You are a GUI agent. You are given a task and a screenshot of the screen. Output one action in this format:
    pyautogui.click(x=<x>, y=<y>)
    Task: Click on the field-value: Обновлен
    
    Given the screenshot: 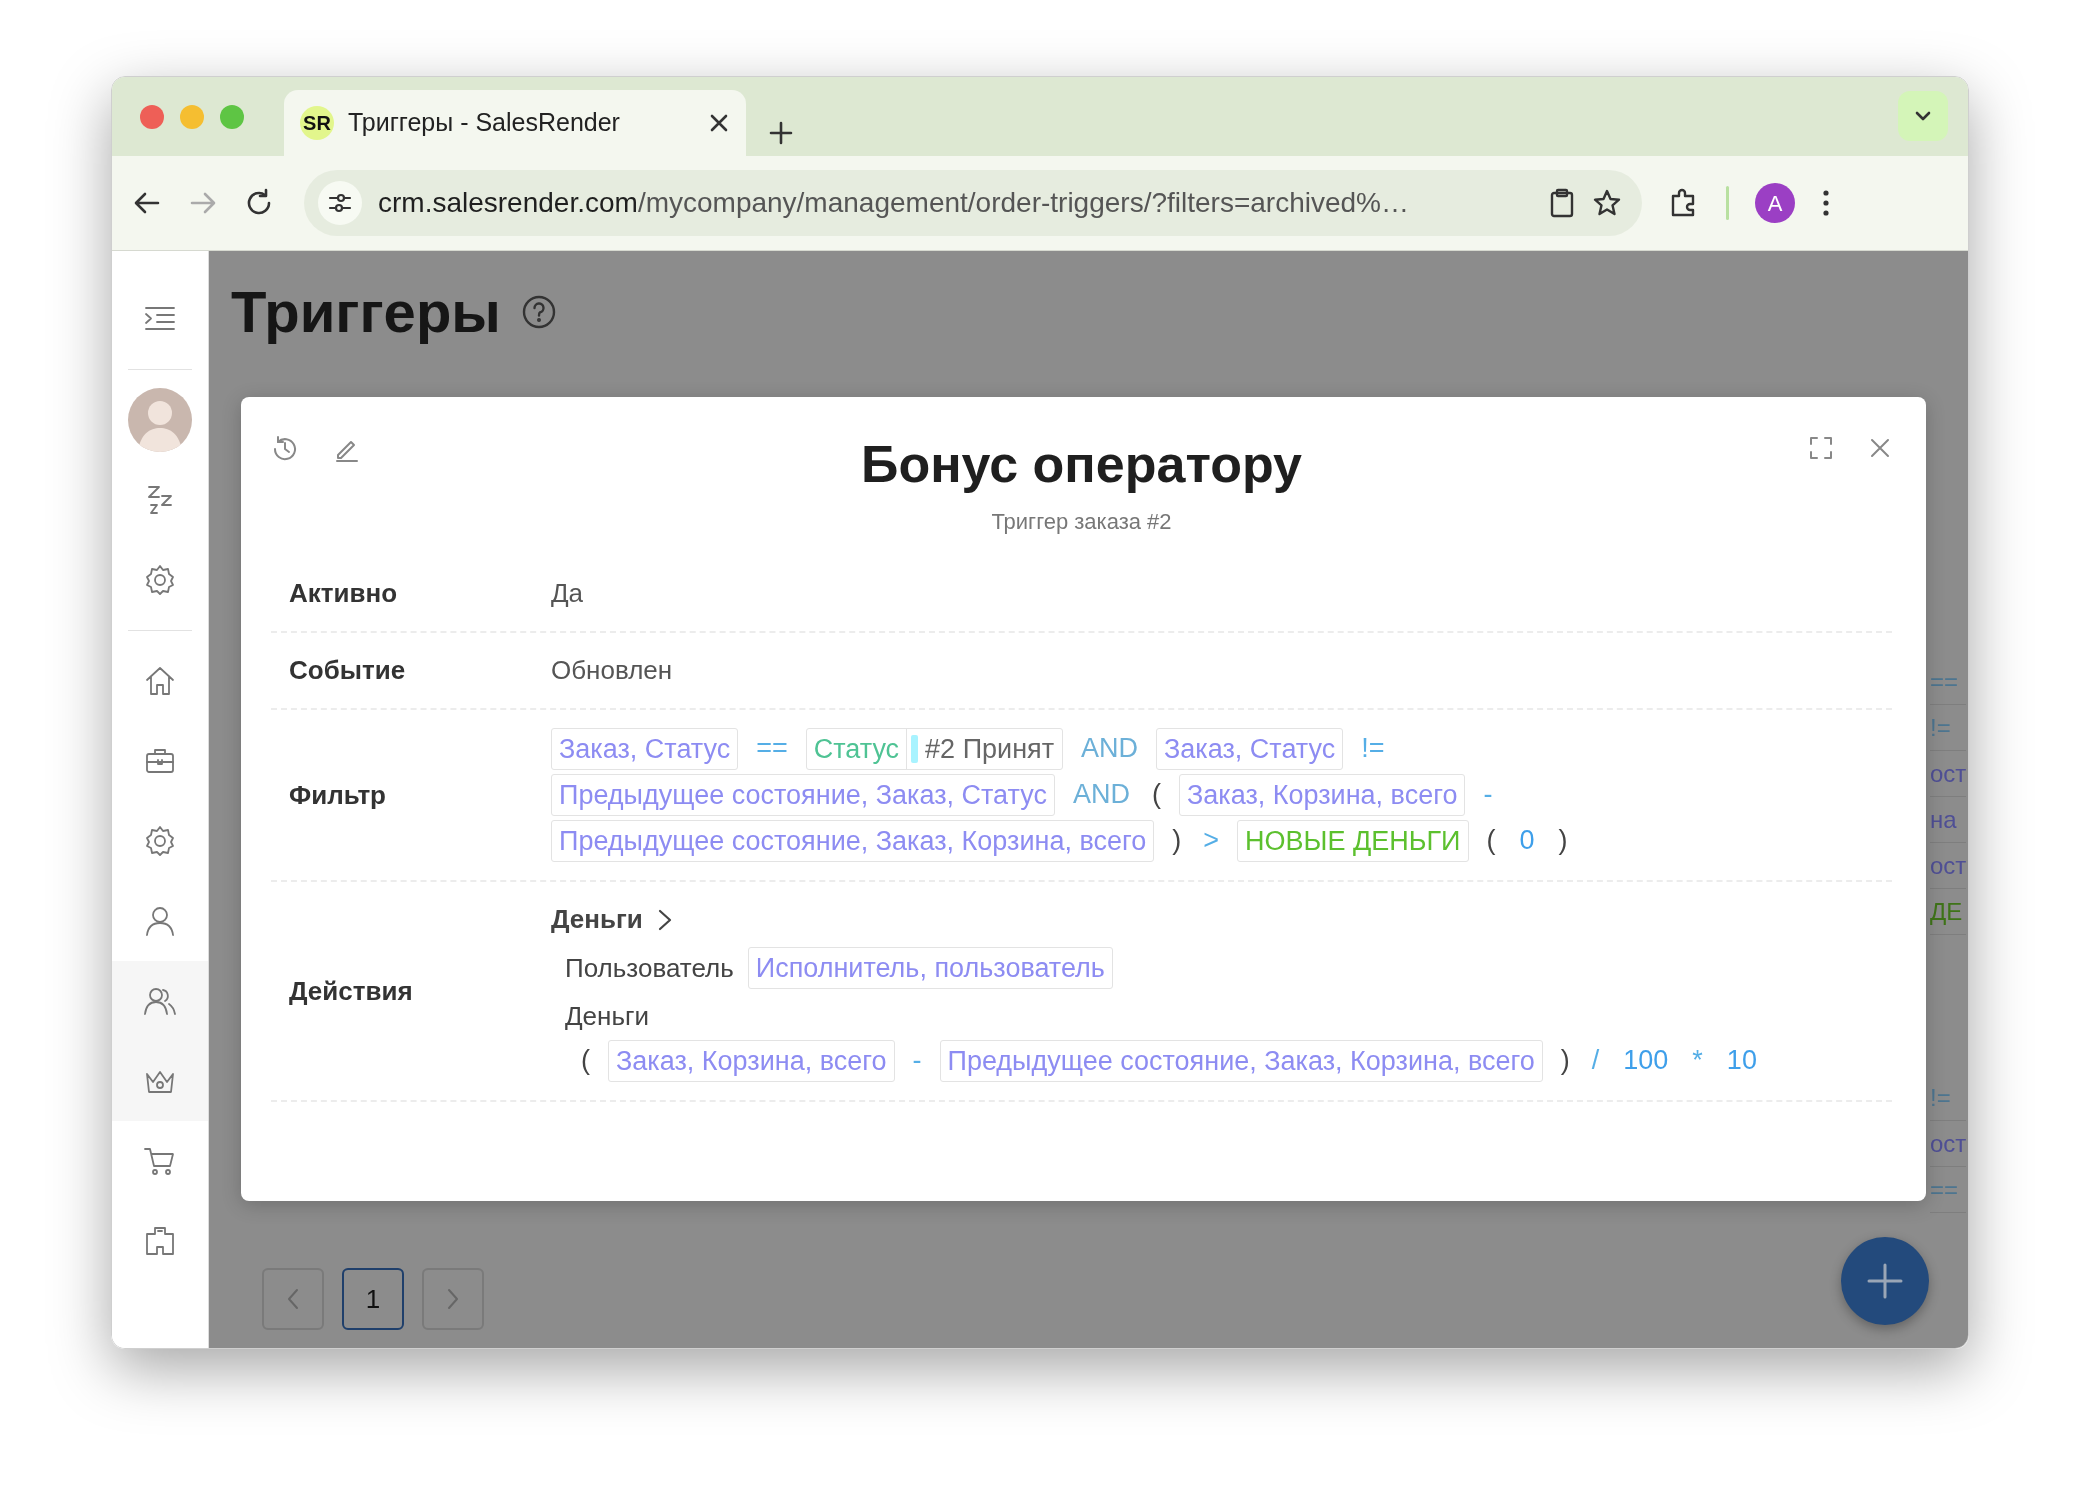 What is the action you would take?
    pyautogui.click(x=612, y=671)
    